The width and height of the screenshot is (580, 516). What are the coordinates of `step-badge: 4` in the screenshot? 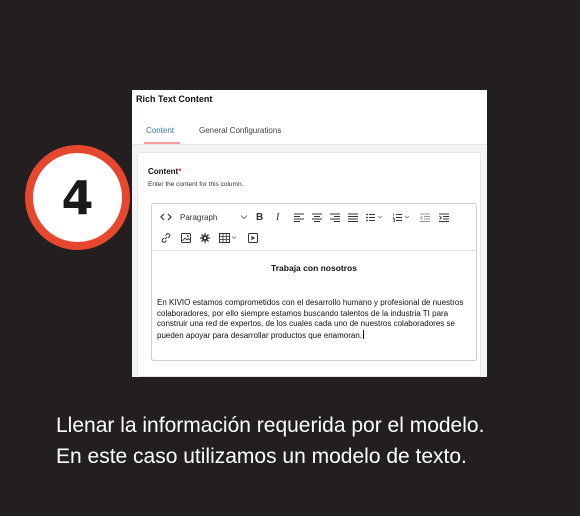 It's located at (77, 197).